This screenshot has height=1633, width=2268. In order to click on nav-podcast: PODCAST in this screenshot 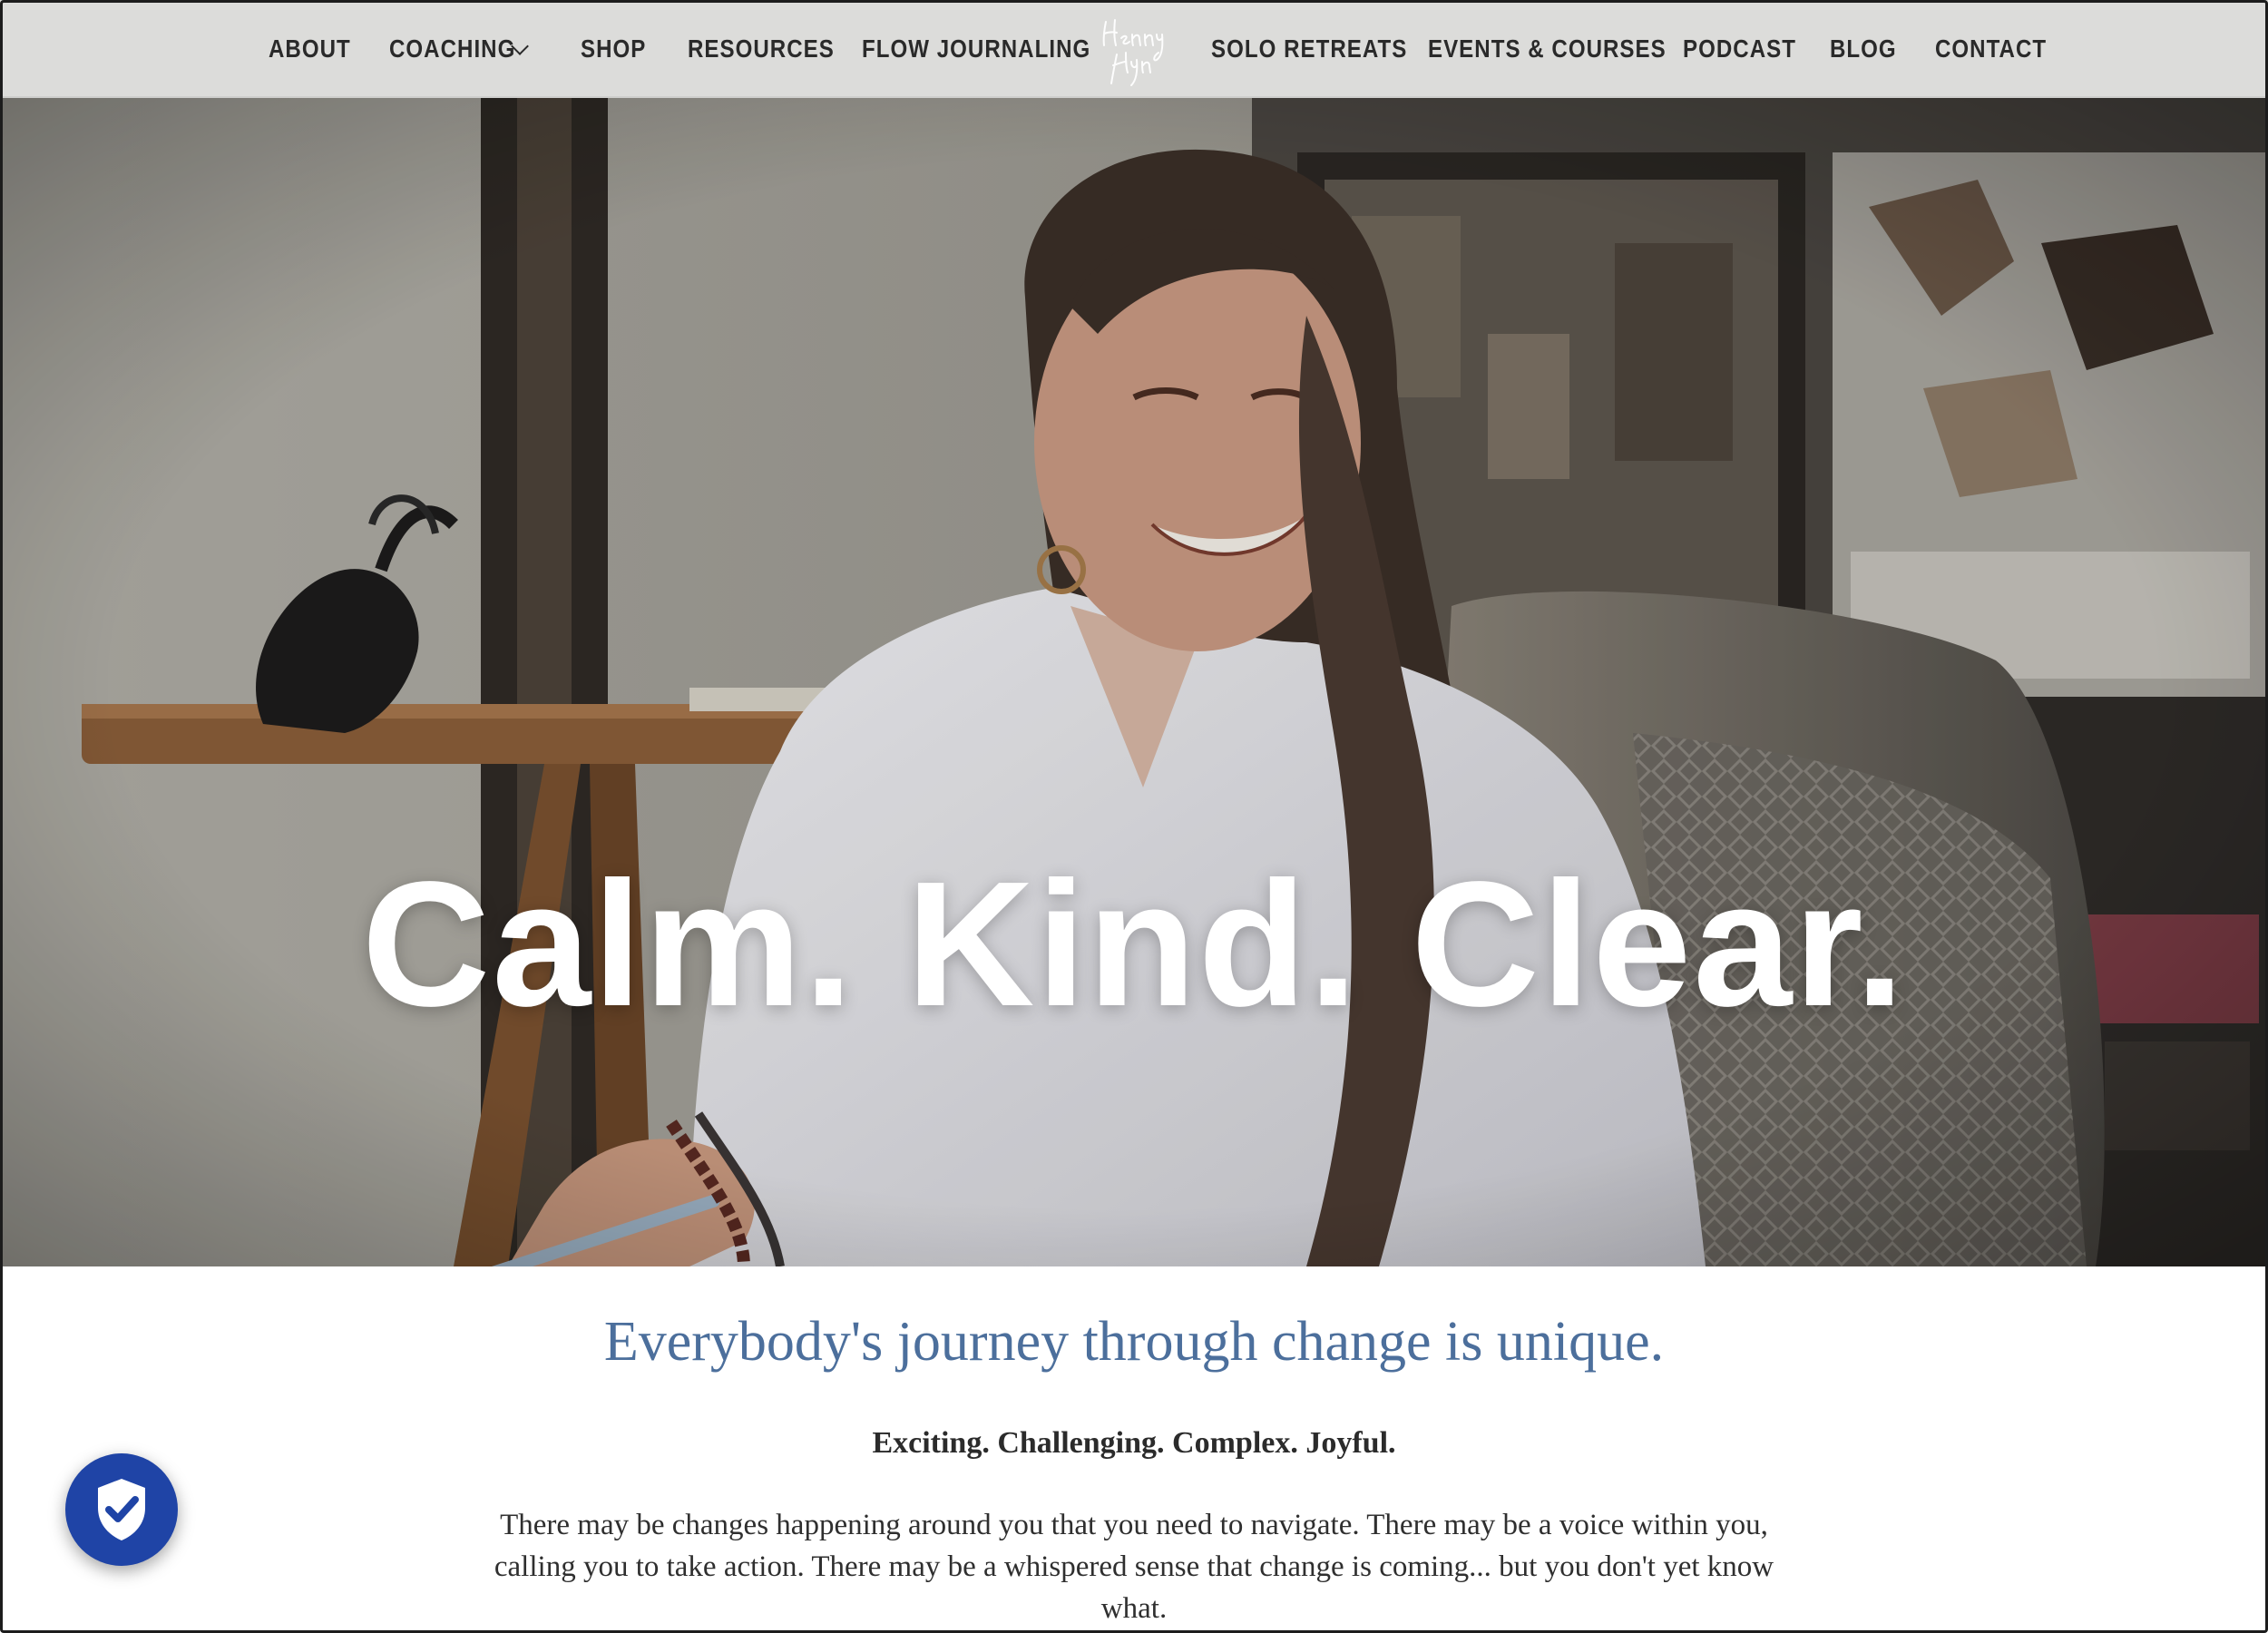, I will do `click(1740, 50)`.